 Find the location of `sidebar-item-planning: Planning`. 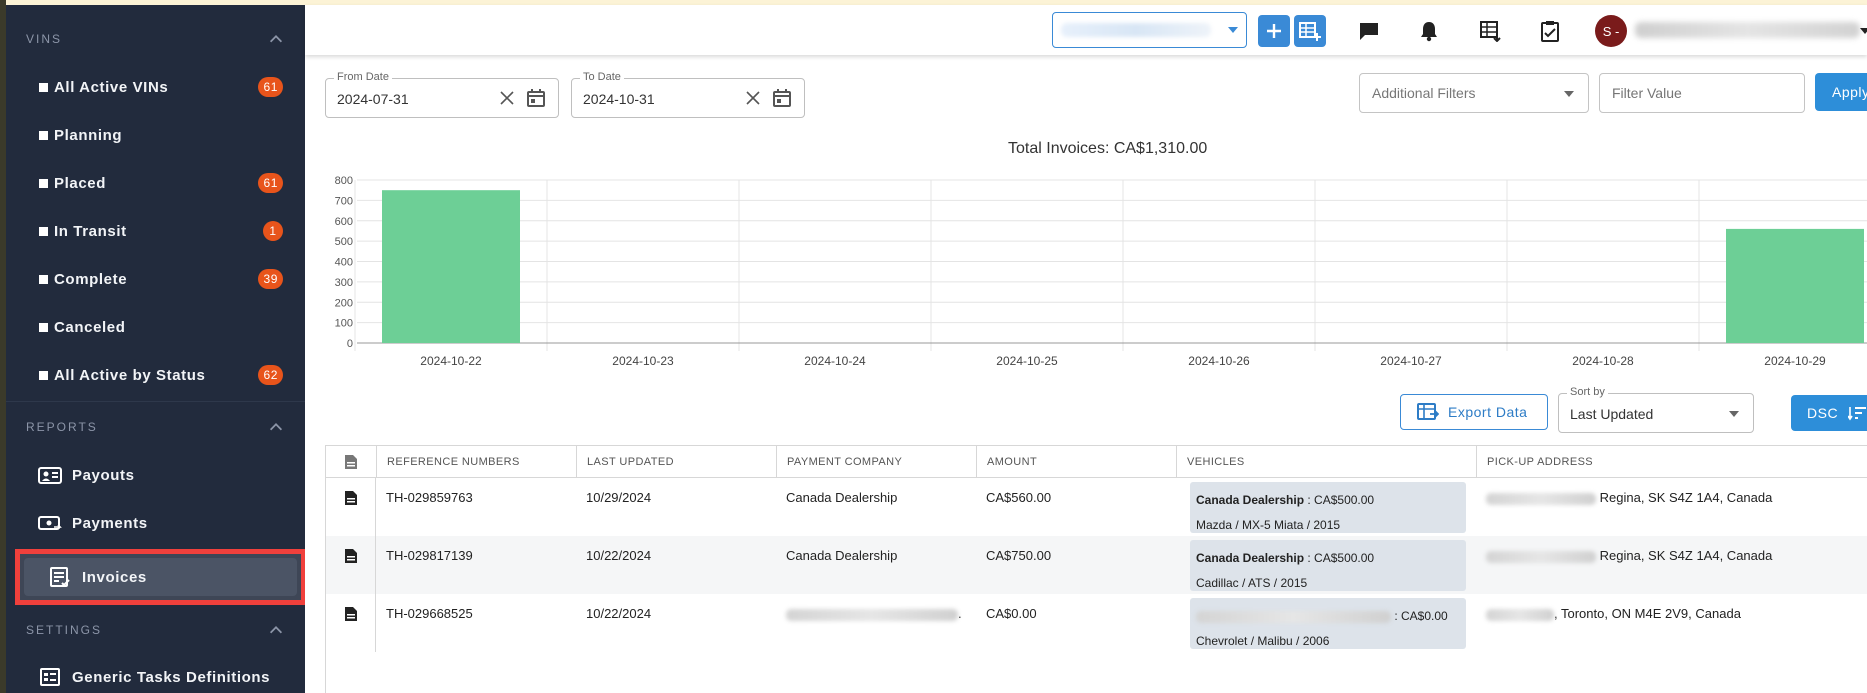

sidebar-item-planning: Planning is located at coordinates (155, 135).